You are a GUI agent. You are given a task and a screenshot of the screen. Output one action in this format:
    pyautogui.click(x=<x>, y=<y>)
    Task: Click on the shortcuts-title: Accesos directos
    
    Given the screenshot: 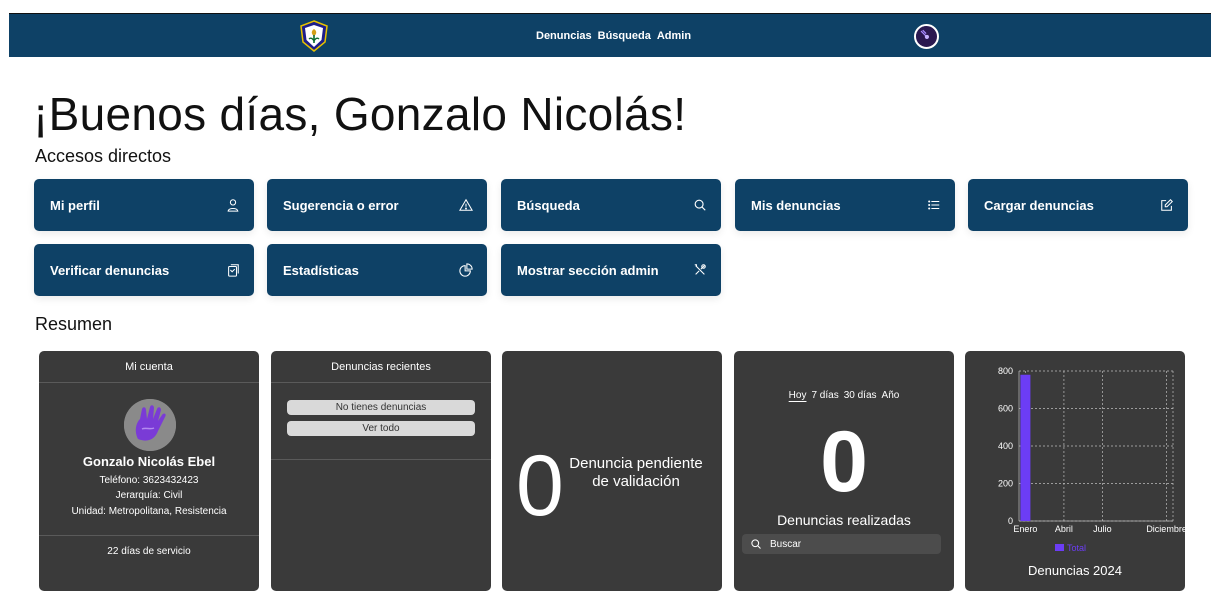 What is the action you would take?
    pyautogui.click(x=103, y=156)
    